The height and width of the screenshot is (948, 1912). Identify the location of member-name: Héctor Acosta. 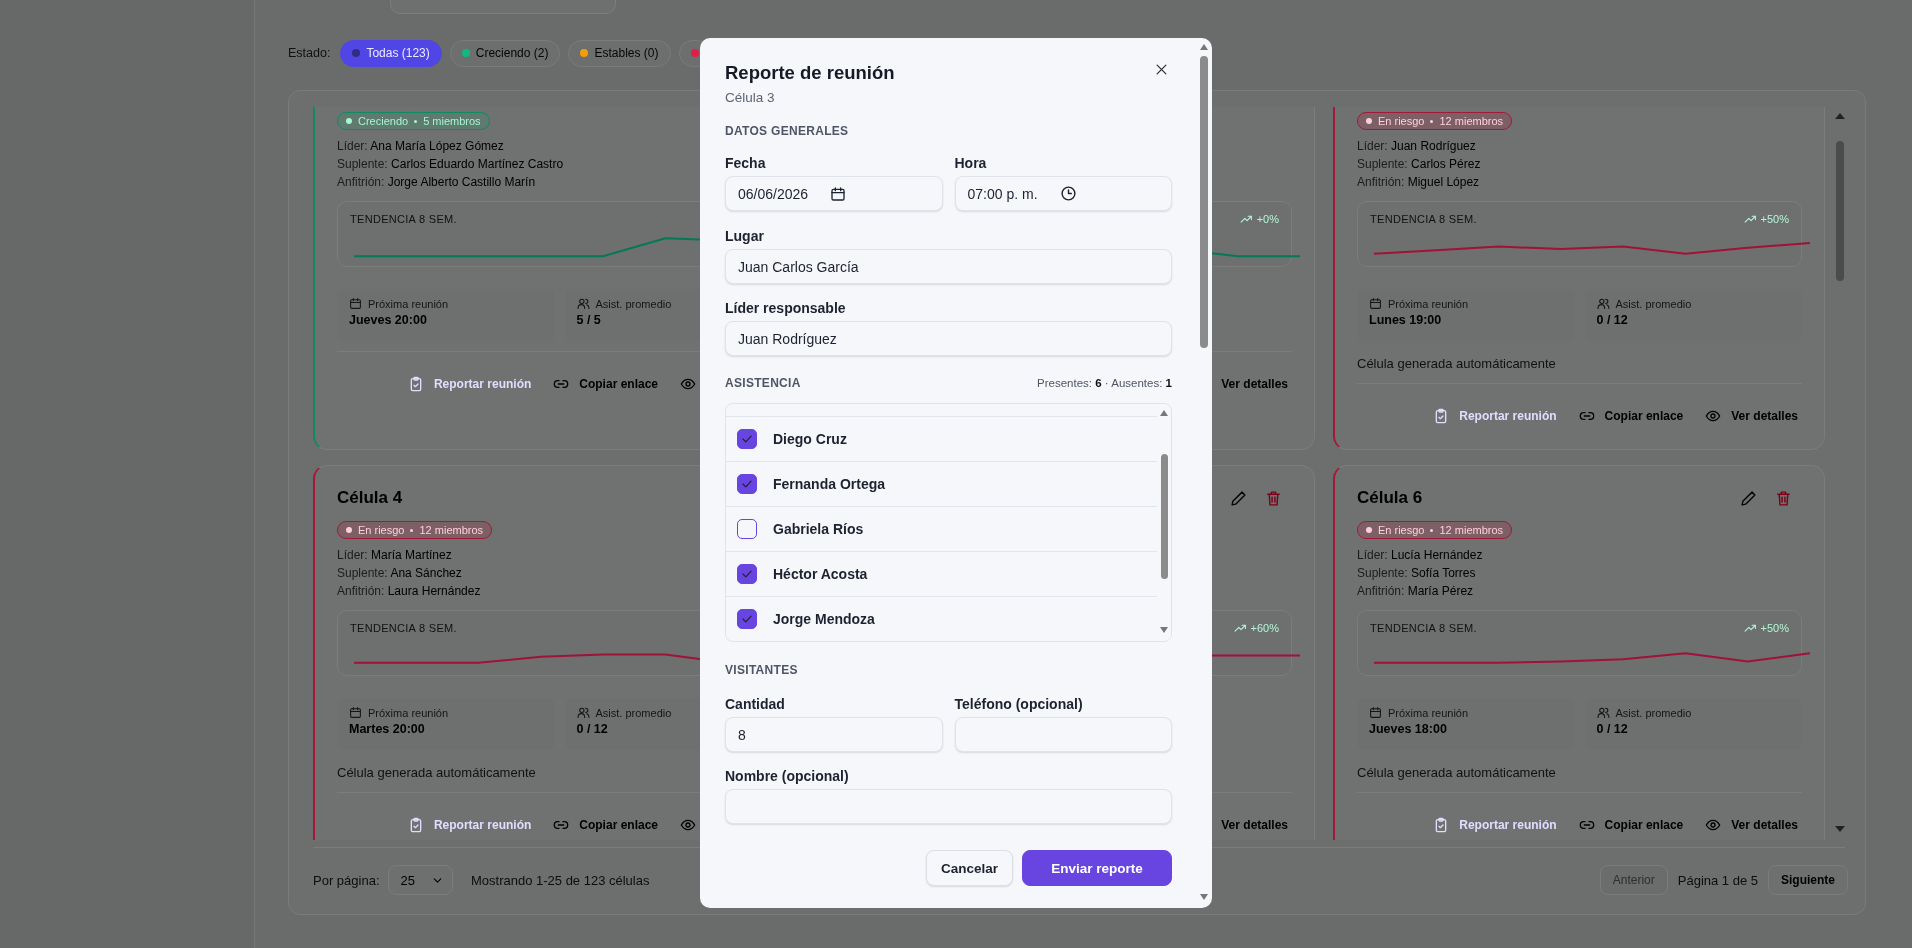
(820, 574).